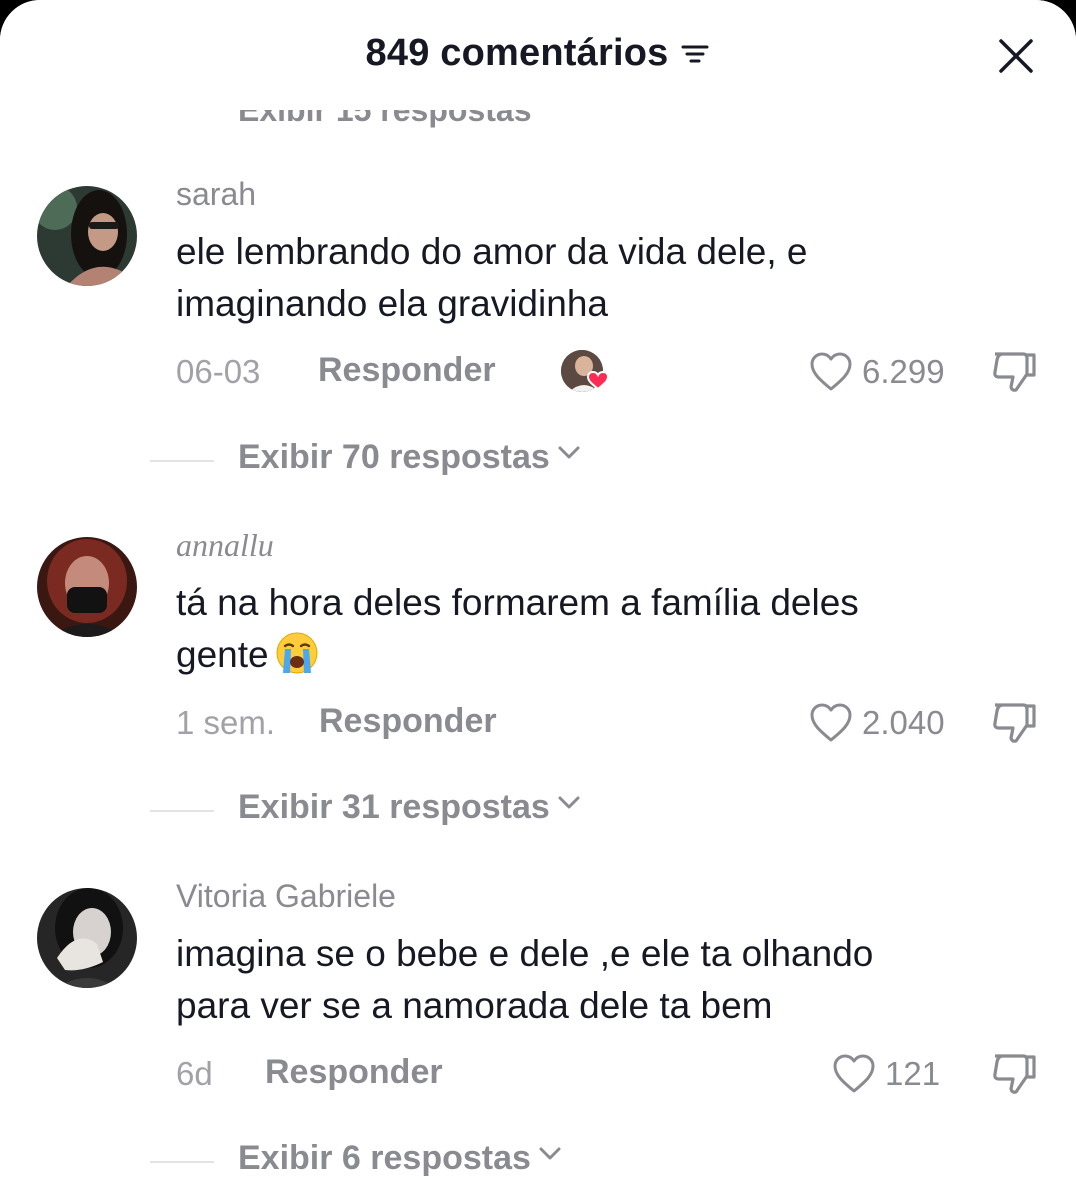 The image size is (1076, 1200). I want to click on comment-text-line: imaginando ela gravidinha, so click(392, 303).